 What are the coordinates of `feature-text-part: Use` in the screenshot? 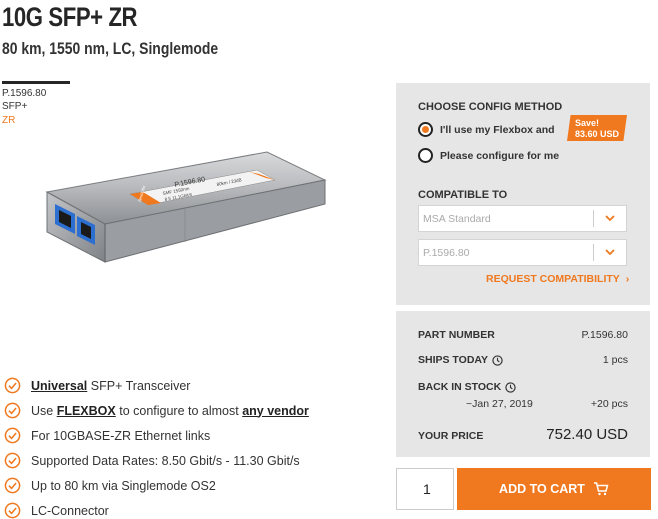 It's located at (44, 410).